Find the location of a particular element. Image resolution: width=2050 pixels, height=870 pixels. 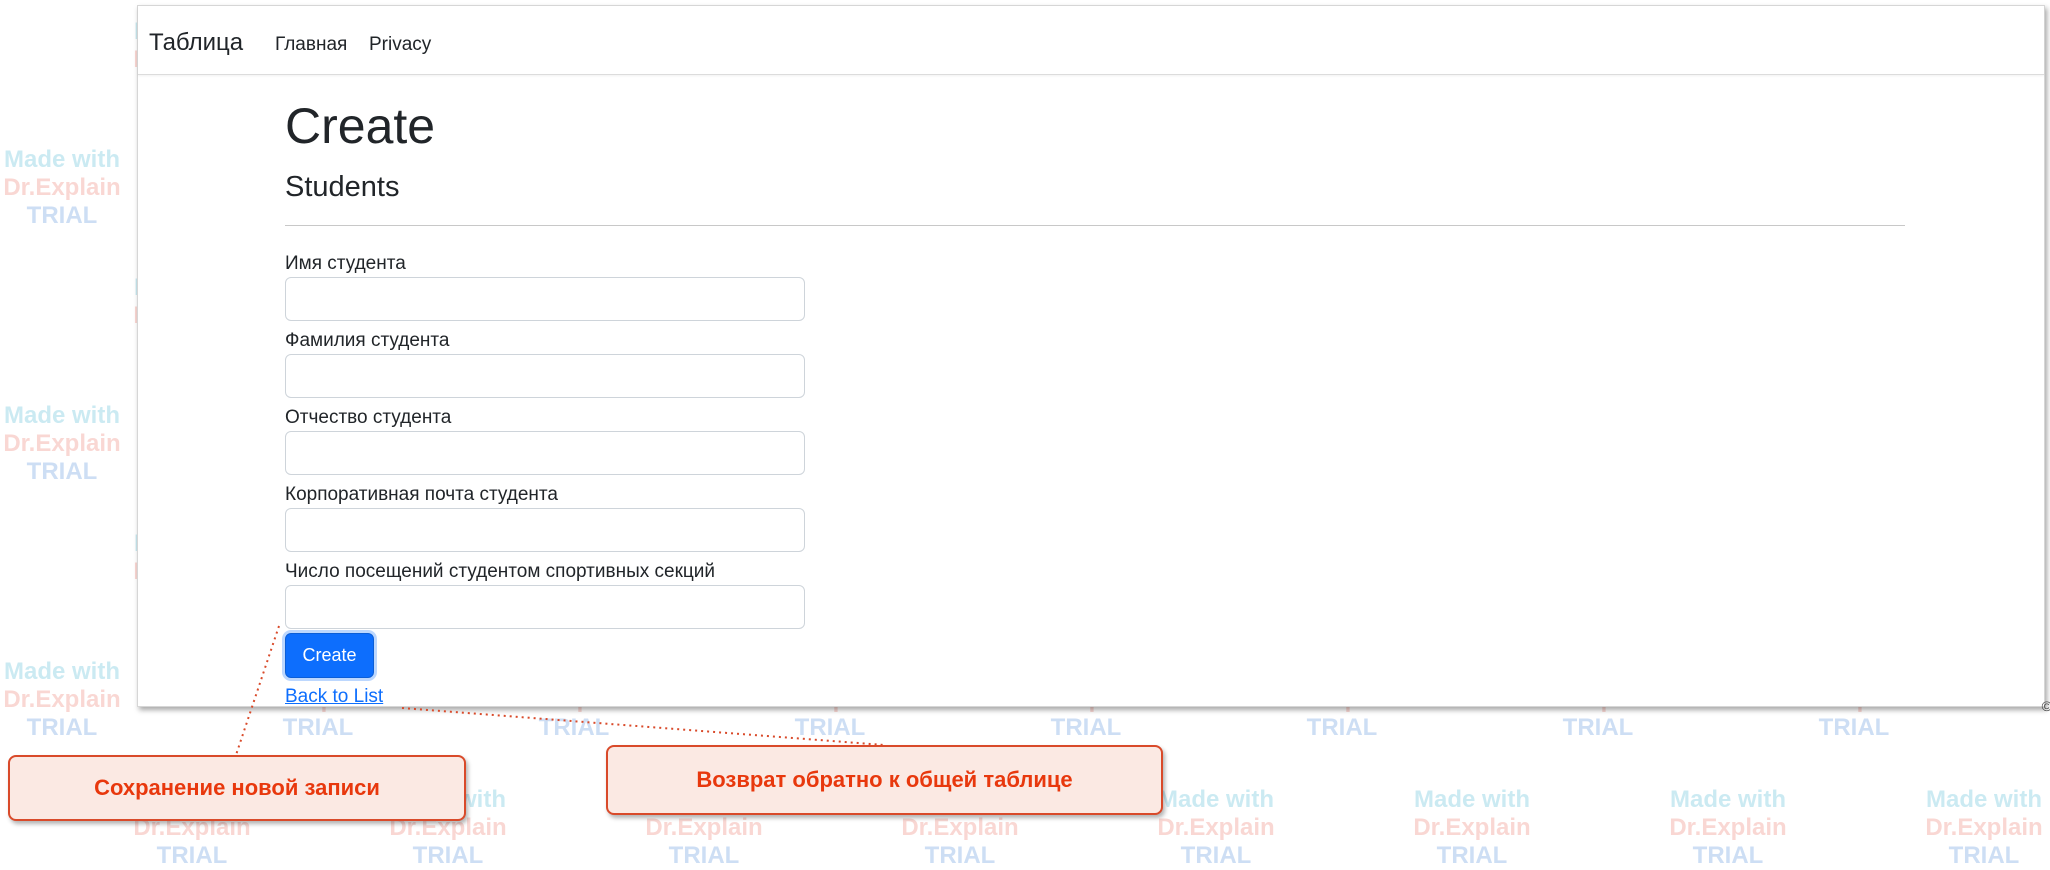

email-input is located at coordinates (545, 530).